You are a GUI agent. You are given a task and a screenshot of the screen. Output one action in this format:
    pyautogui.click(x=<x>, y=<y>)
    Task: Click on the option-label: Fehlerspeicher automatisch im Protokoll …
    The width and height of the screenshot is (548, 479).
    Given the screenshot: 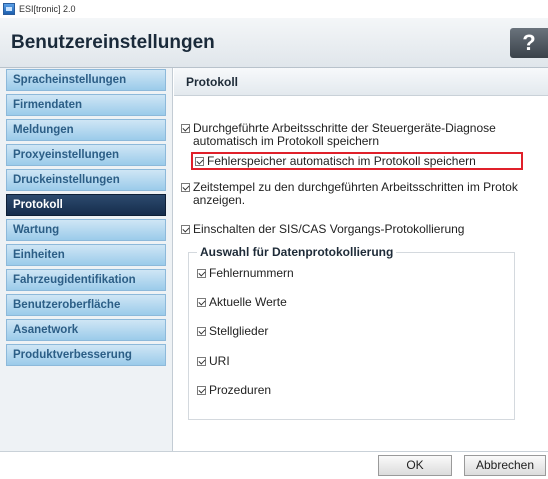 What is the action you would take?
    pyautogui.click(x=341, y=161)
    